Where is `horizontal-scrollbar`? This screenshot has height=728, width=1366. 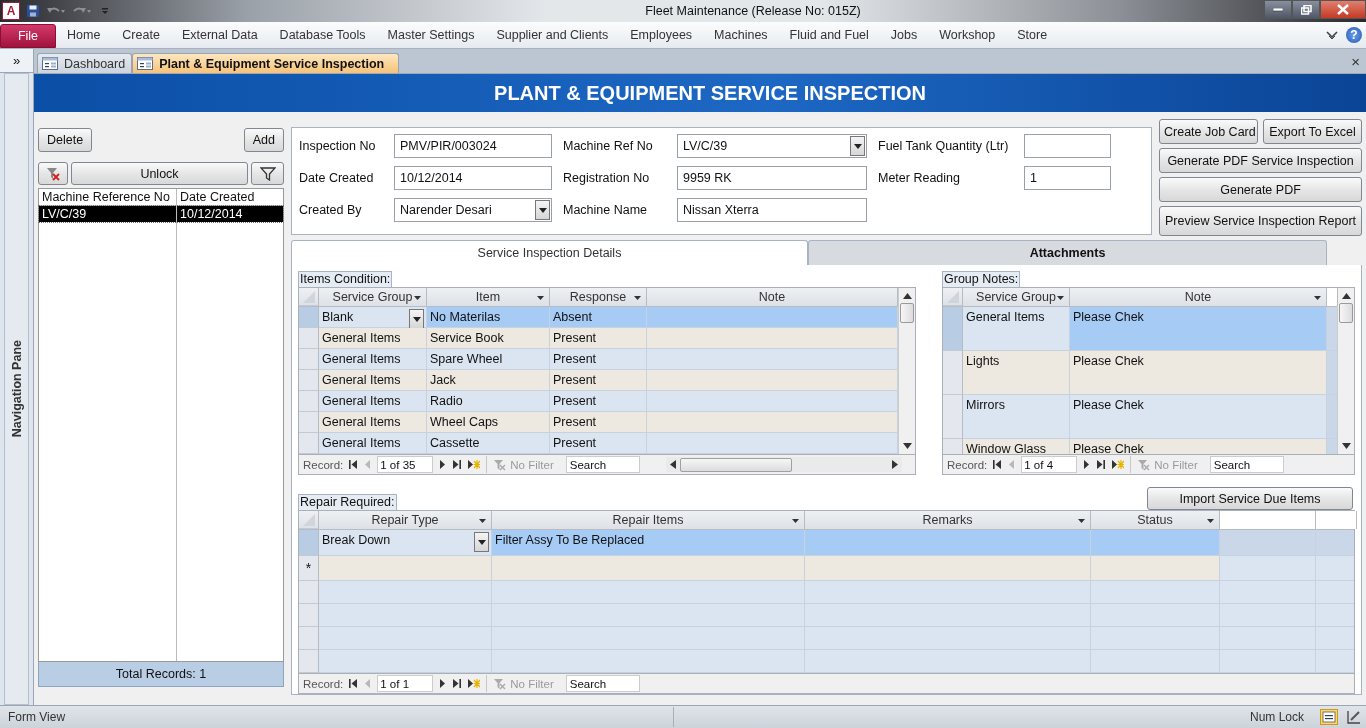
horizontal-scrollbar is located at coordinates (783, 464).